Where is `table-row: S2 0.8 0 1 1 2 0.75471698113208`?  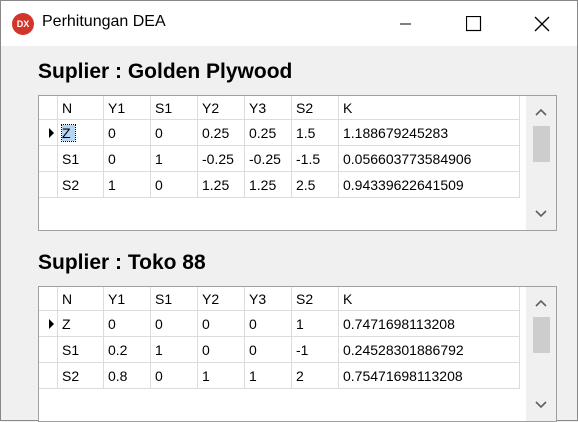 table-row: S2 0.8 0 1 1 2 0.75471698113208 is located at coordinates (279, 375).